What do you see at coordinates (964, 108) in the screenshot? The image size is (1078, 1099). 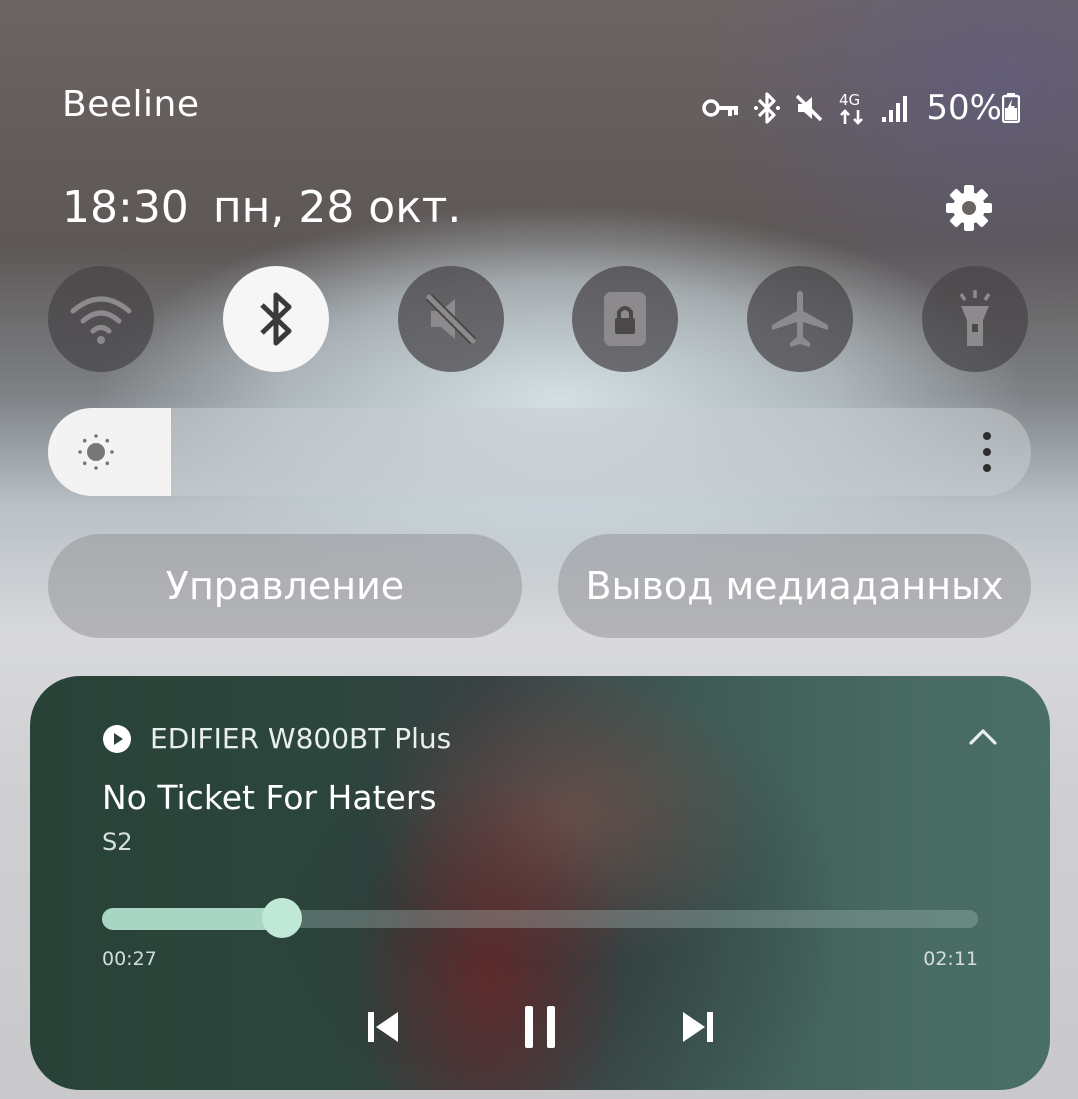 I see `battery-percent: 50%` at bounding box center [964, 108].